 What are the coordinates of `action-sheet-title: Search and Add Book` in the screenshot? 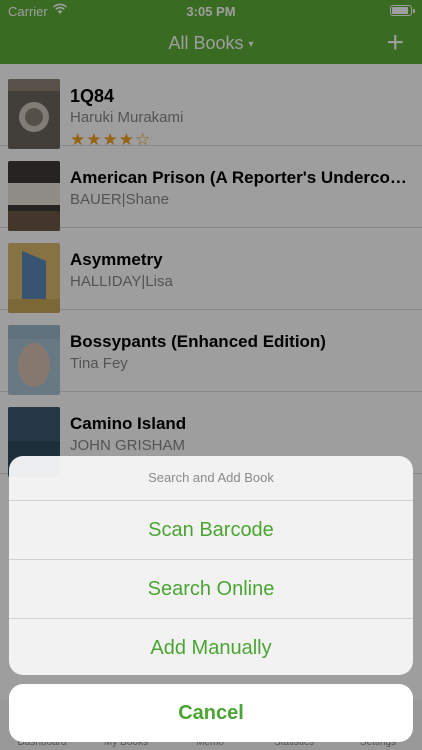 It's located at (211, 478).